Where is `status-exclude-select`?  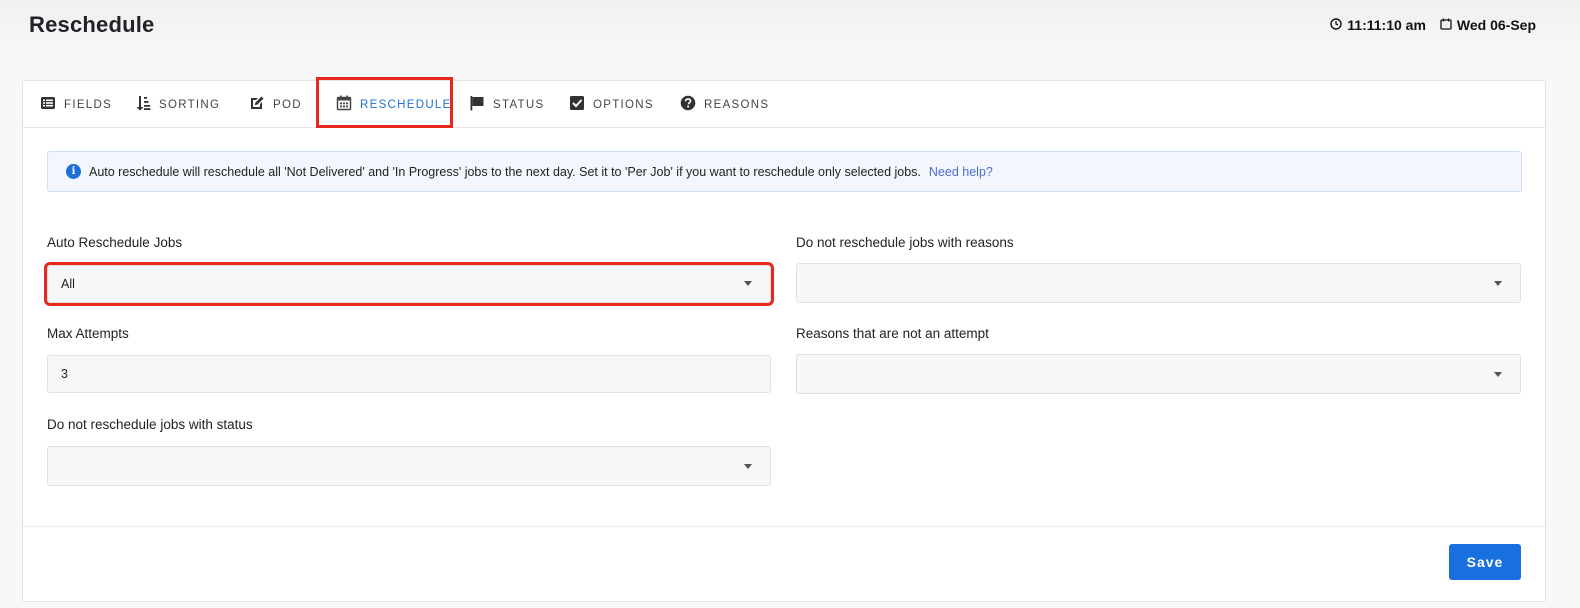 status-exclude-select is located at coordinates (409, 466).